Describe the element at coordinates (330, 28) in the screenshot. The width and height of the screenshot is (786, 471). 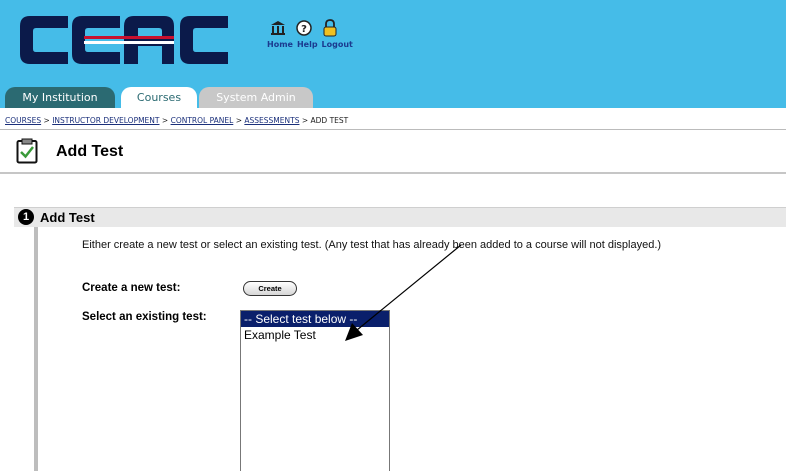
I see `padlock-icon` at that location.